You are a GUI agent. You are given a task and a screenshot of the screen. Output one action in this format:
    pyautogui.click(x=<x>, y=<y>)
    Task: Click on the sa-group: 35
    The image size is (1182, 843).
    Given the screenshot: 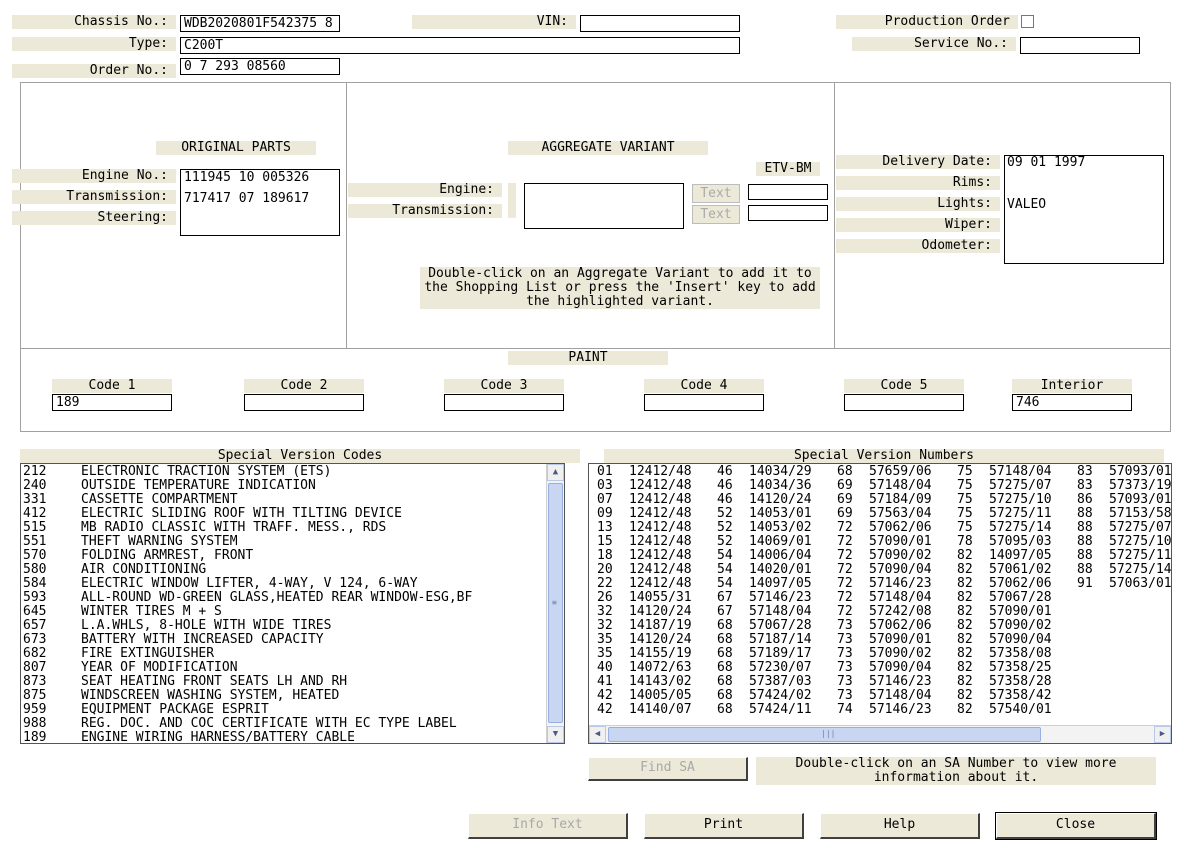 What is the action you would take?
    pyautogui.click(x=605, y=640)
    